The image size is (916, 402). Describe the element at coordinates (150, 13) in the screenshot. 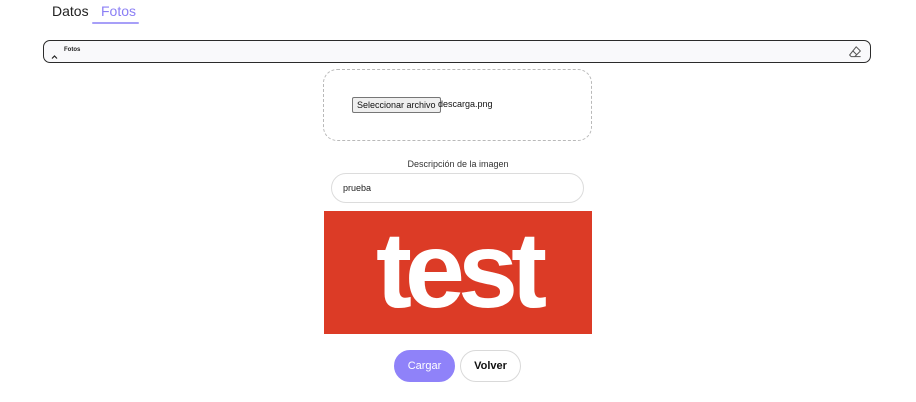

I see `tab-bar: Datos Fotos` at that location.